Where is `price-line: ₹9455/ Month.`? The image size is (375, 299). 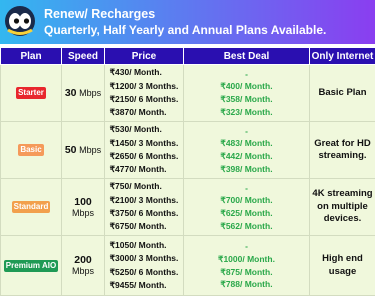
price-line: ₹9455/ Month. is located at coordinates (138, 284).